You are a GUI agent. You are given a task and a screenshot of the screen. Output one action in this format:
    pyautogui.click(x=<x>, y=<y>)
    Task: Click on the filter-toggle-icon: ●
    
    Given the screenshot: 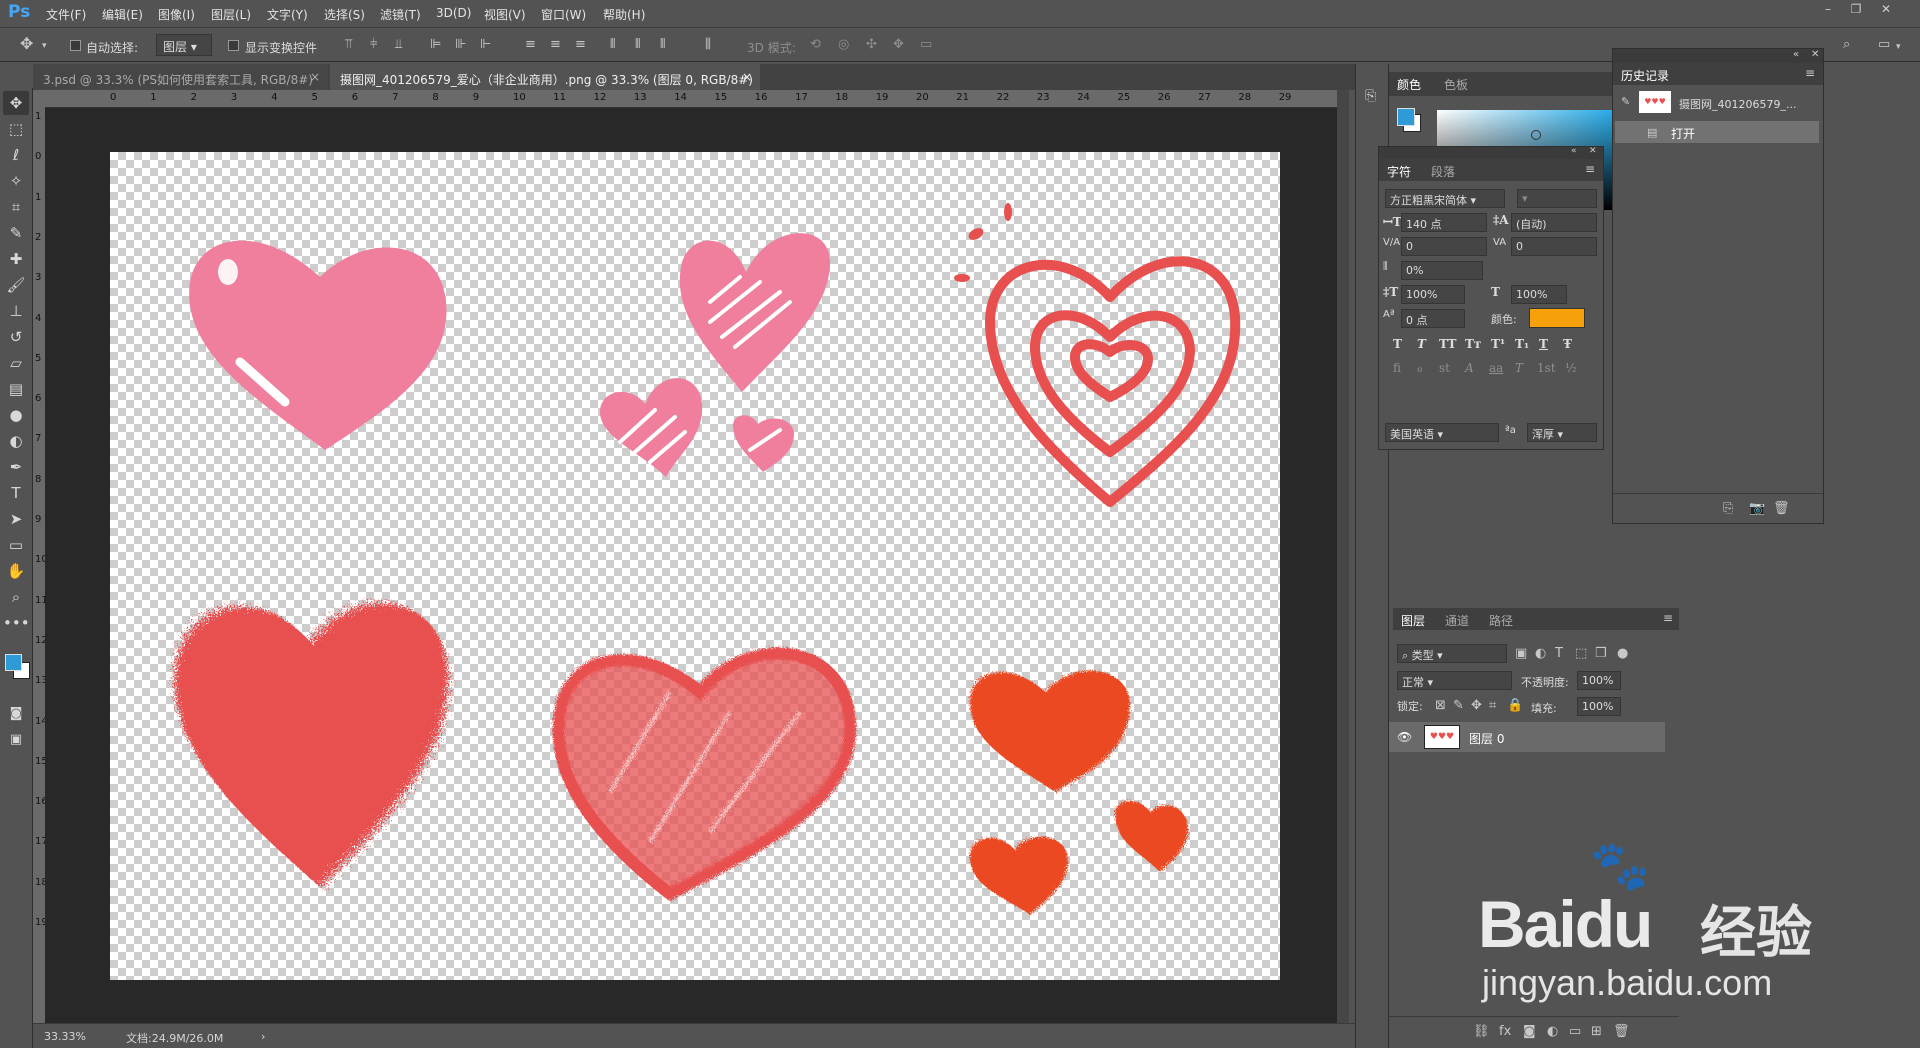 What is the action you would take?
    pyautogui.click(x=1622, y=654)
    